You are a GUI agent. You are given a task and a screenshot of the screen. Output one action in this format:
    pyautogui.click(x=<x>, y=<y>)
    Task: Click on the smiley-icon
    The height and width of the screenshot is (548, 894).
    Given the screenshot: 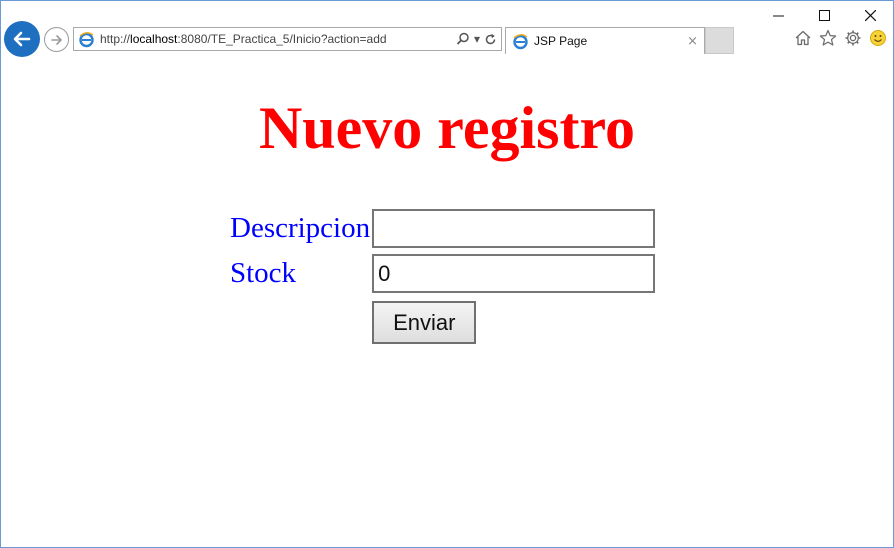 What is the action you would take?
    pyautogui.click(x=878, y=38)
    